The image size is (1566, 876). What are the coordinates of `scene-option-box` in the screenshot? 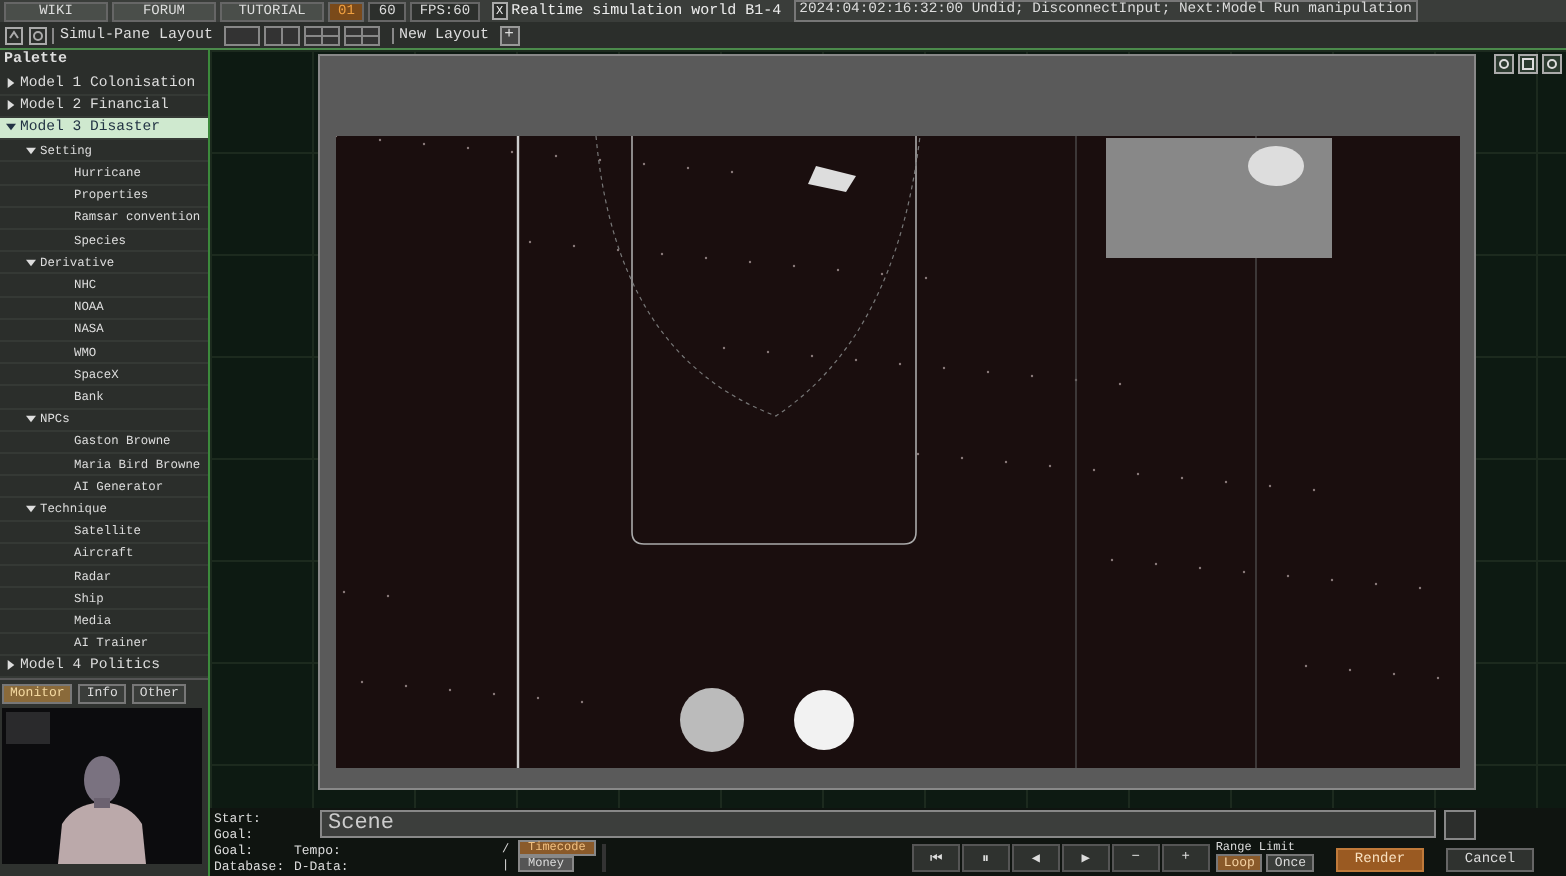 It's located at (1460, 824).